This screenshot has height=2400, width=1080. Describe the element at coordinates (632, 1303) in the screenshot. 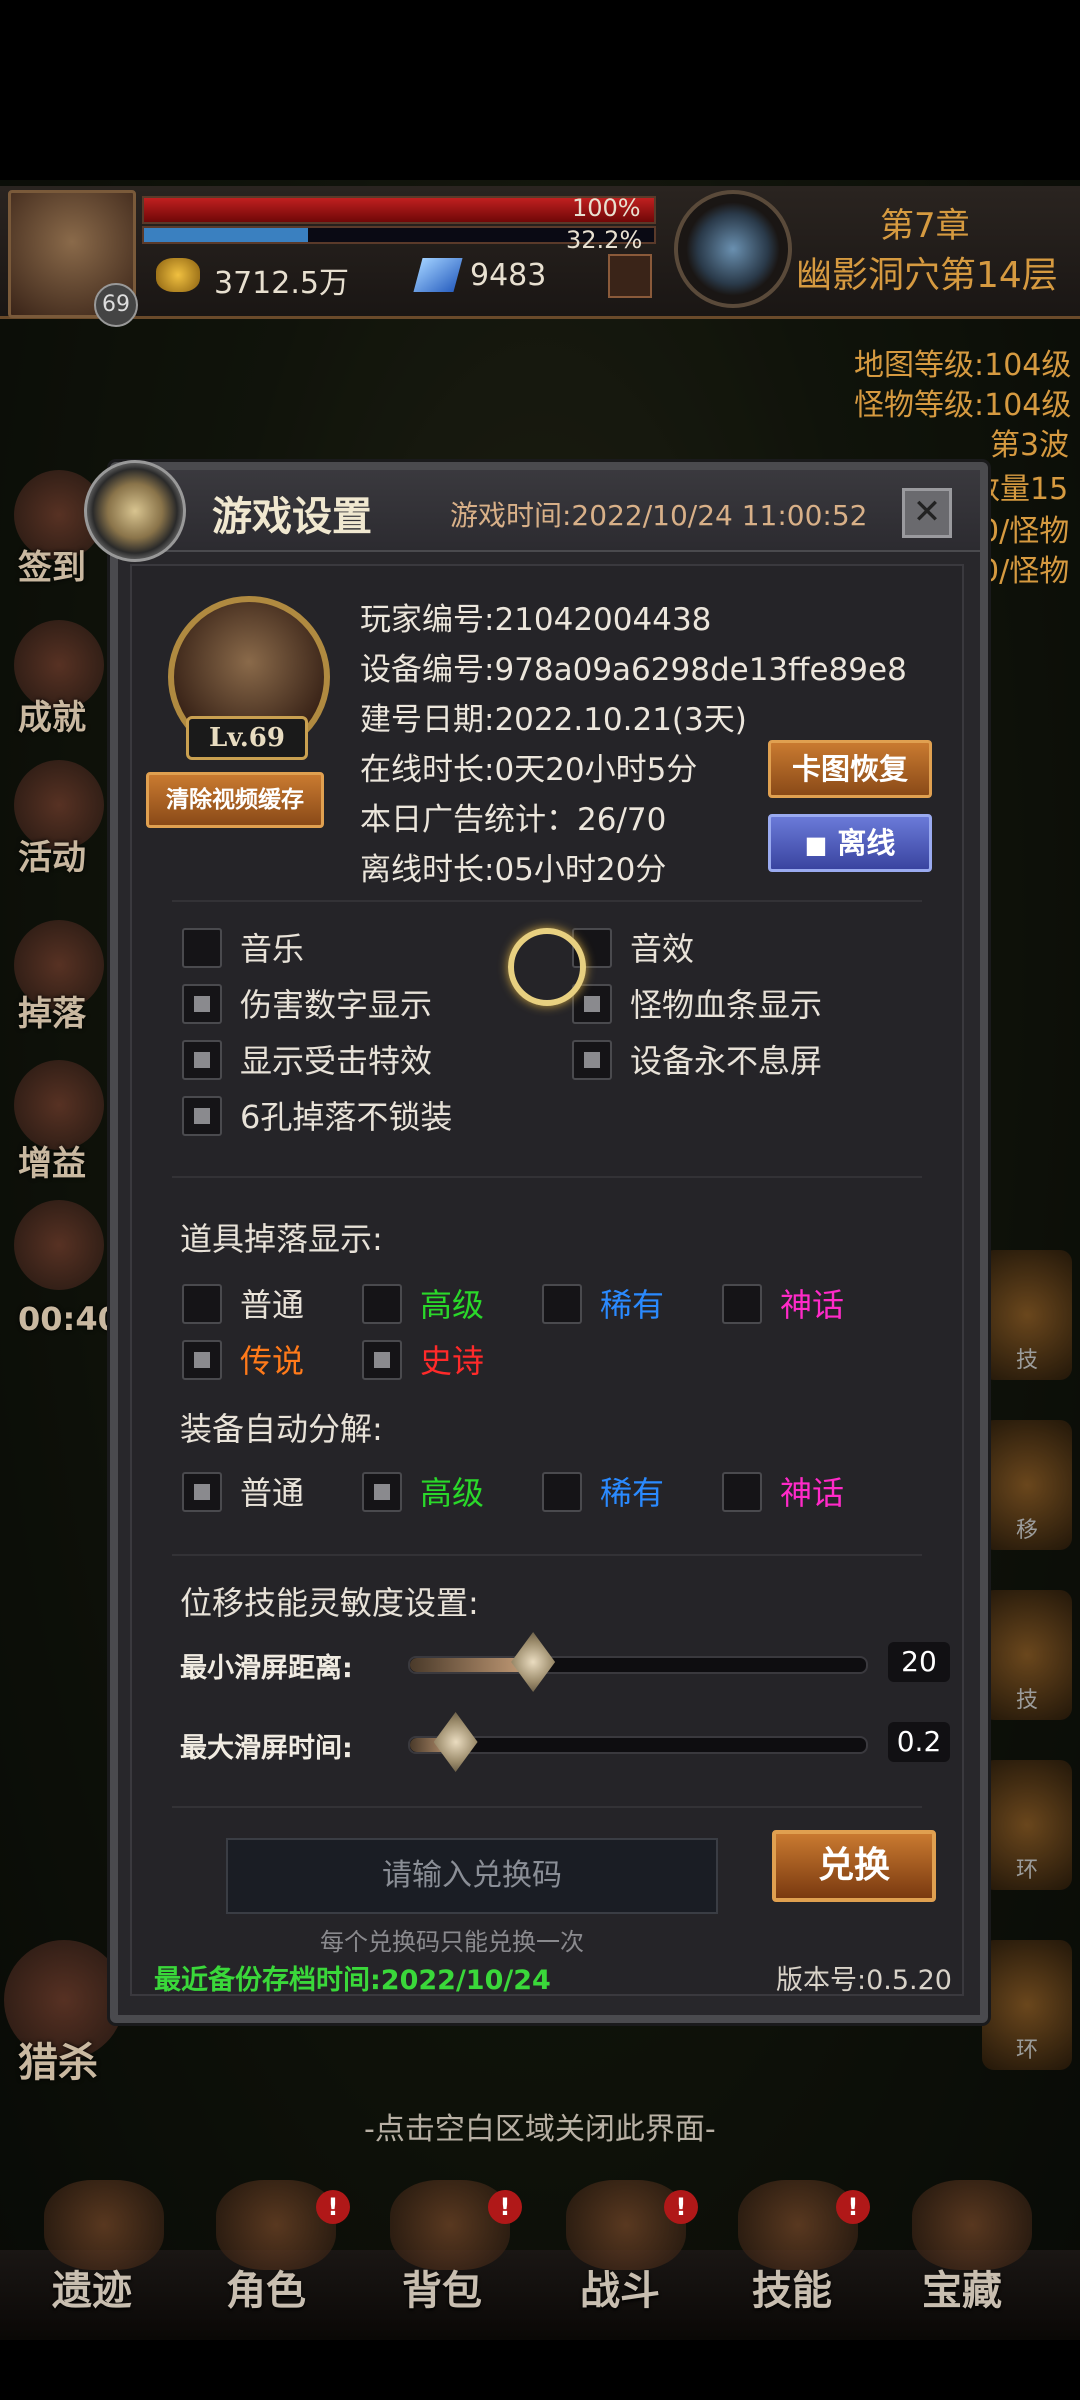

I see `drop-display-option-label: 稀有` at that location.